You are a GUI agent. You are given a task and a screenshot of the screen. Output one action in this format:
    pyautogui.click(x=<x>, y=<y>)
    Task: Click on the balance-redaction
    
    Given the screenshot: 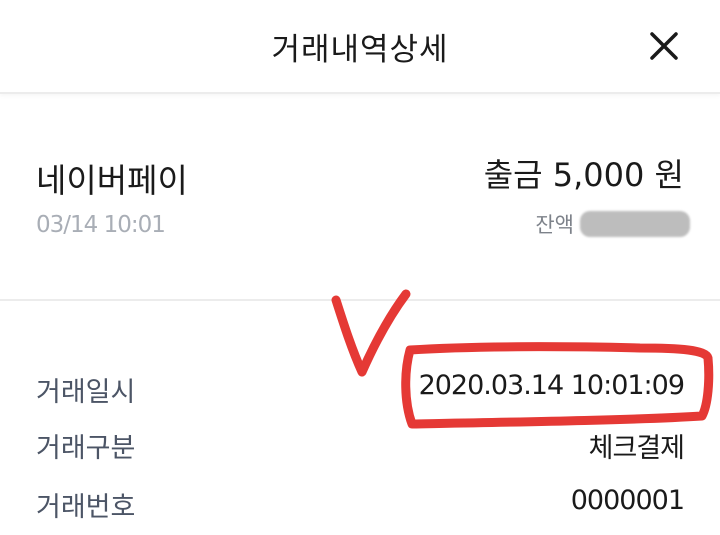 What is the action you would take?
    pyautogui.click(x=635, y=224)
    